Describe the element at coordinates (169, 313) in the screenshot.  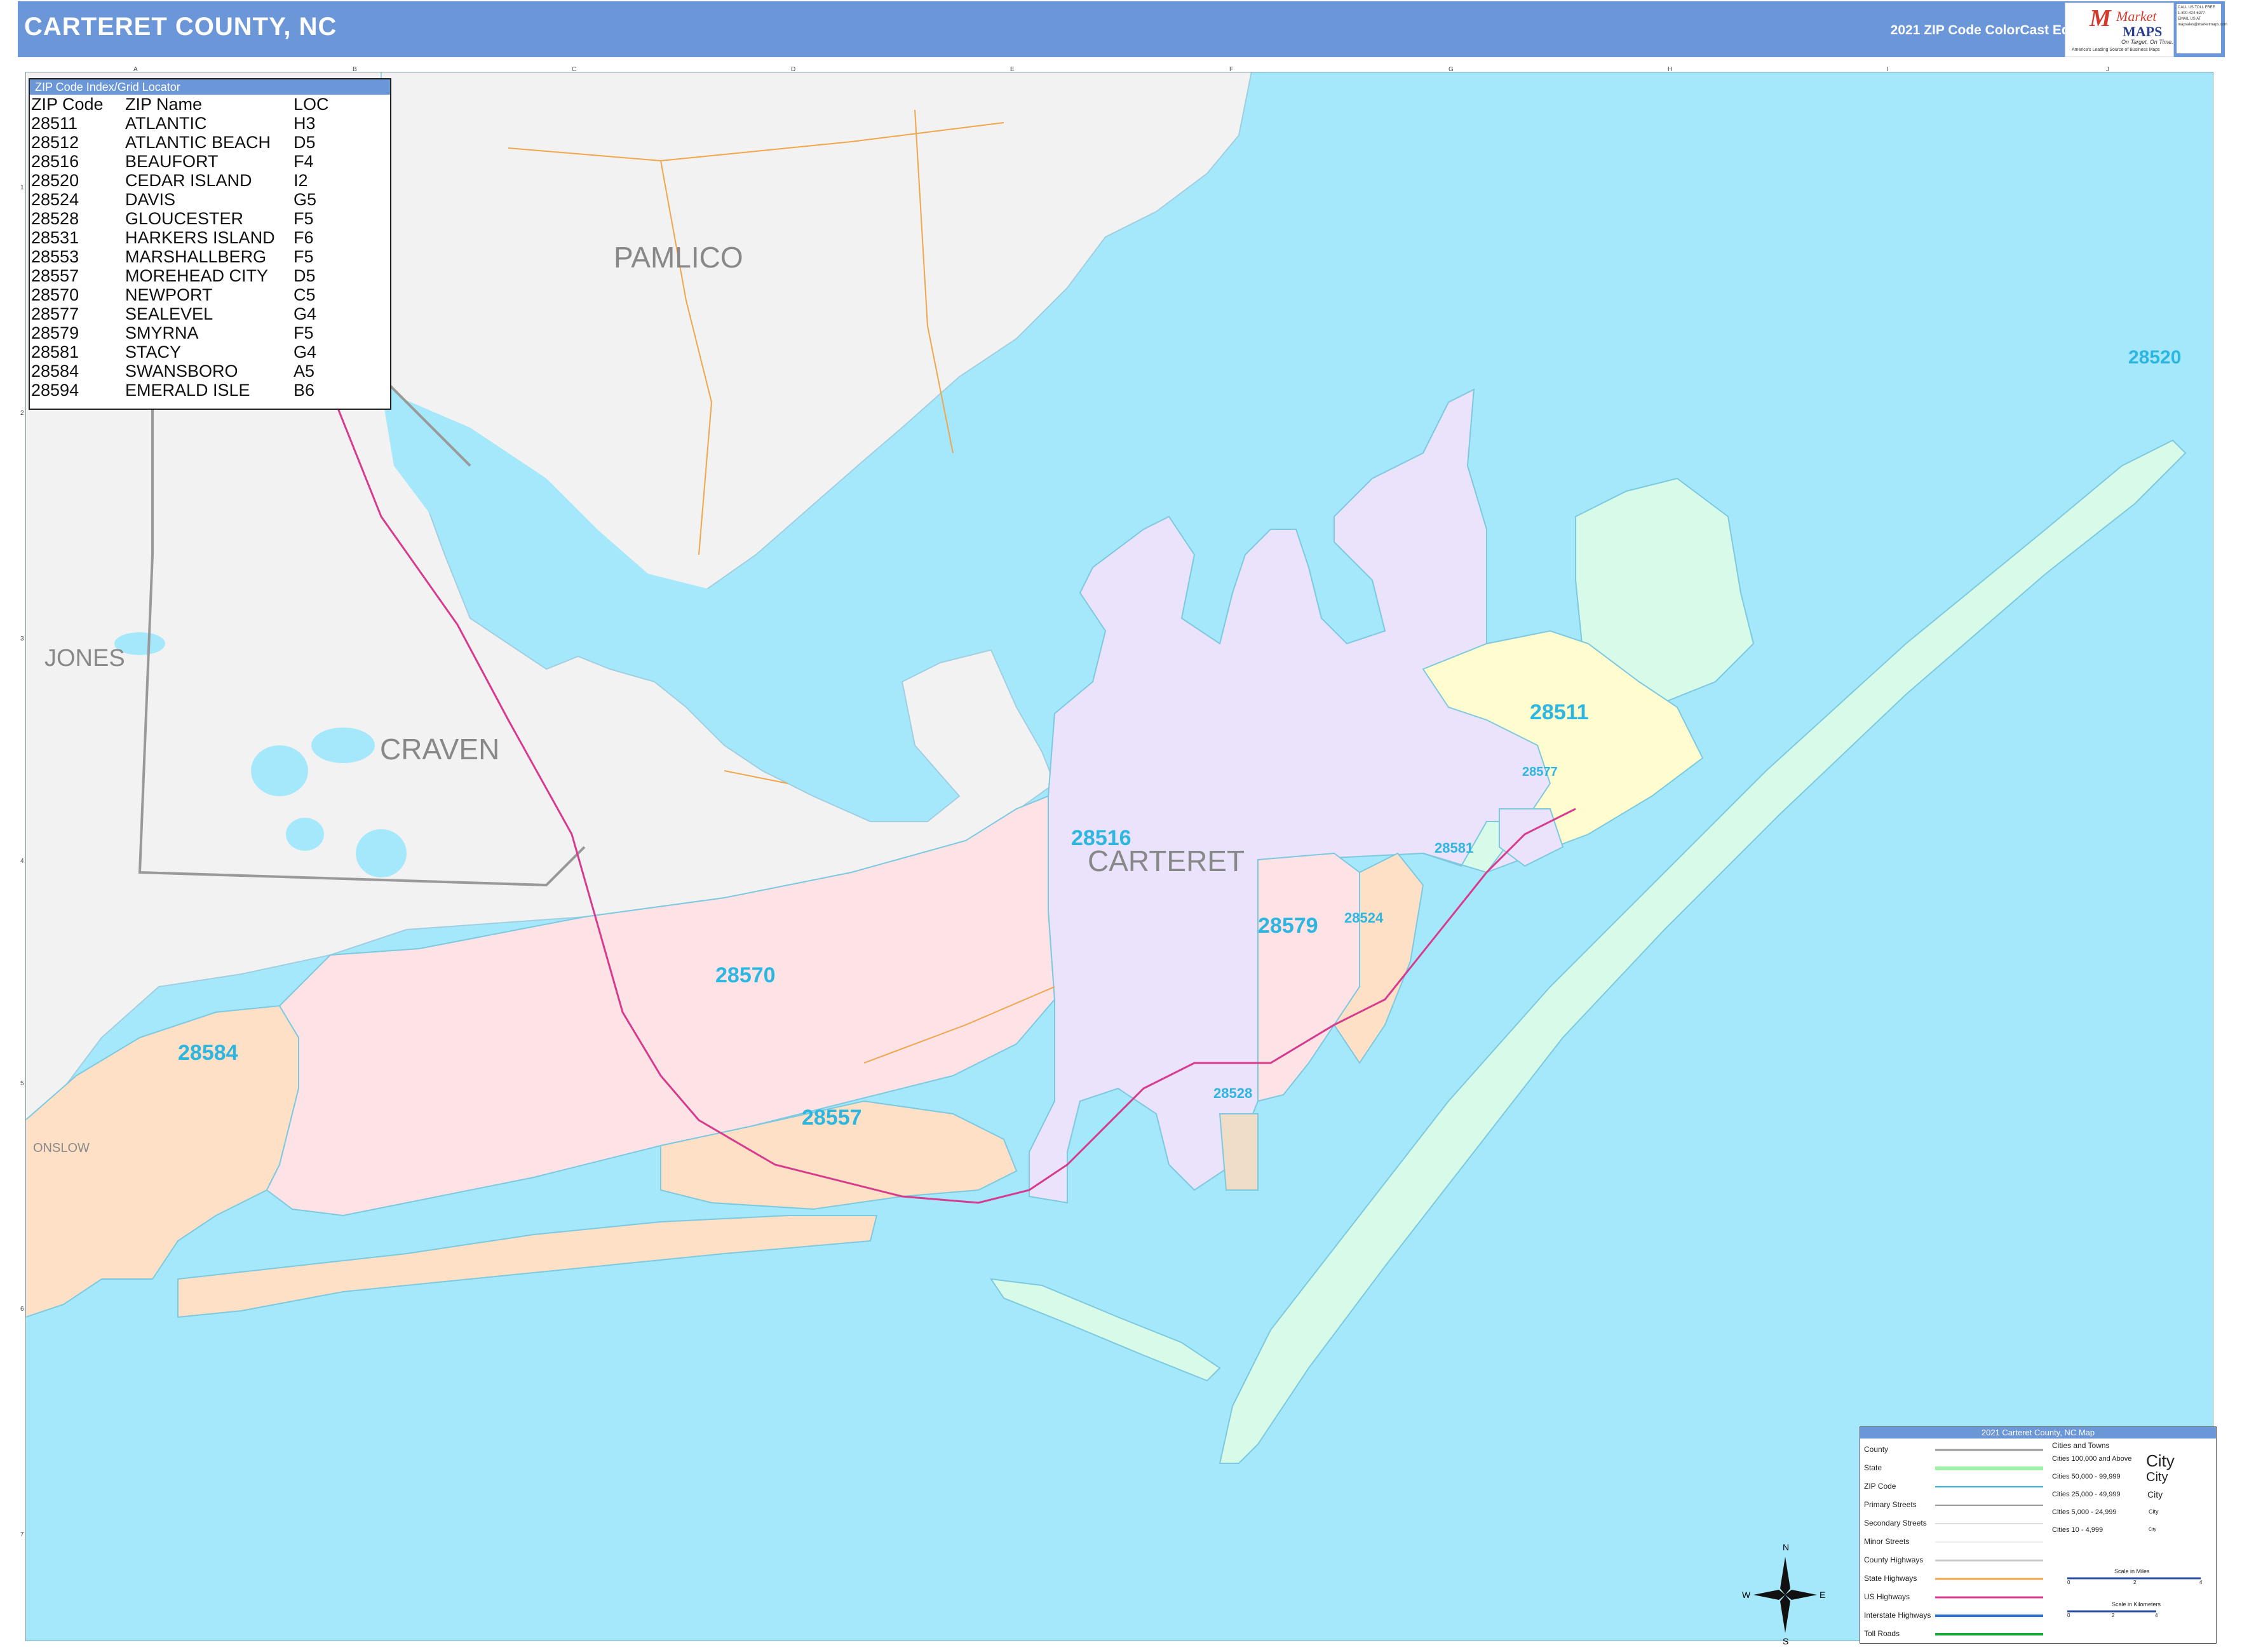
I see `name-cell: SEALEVEL` at that location.